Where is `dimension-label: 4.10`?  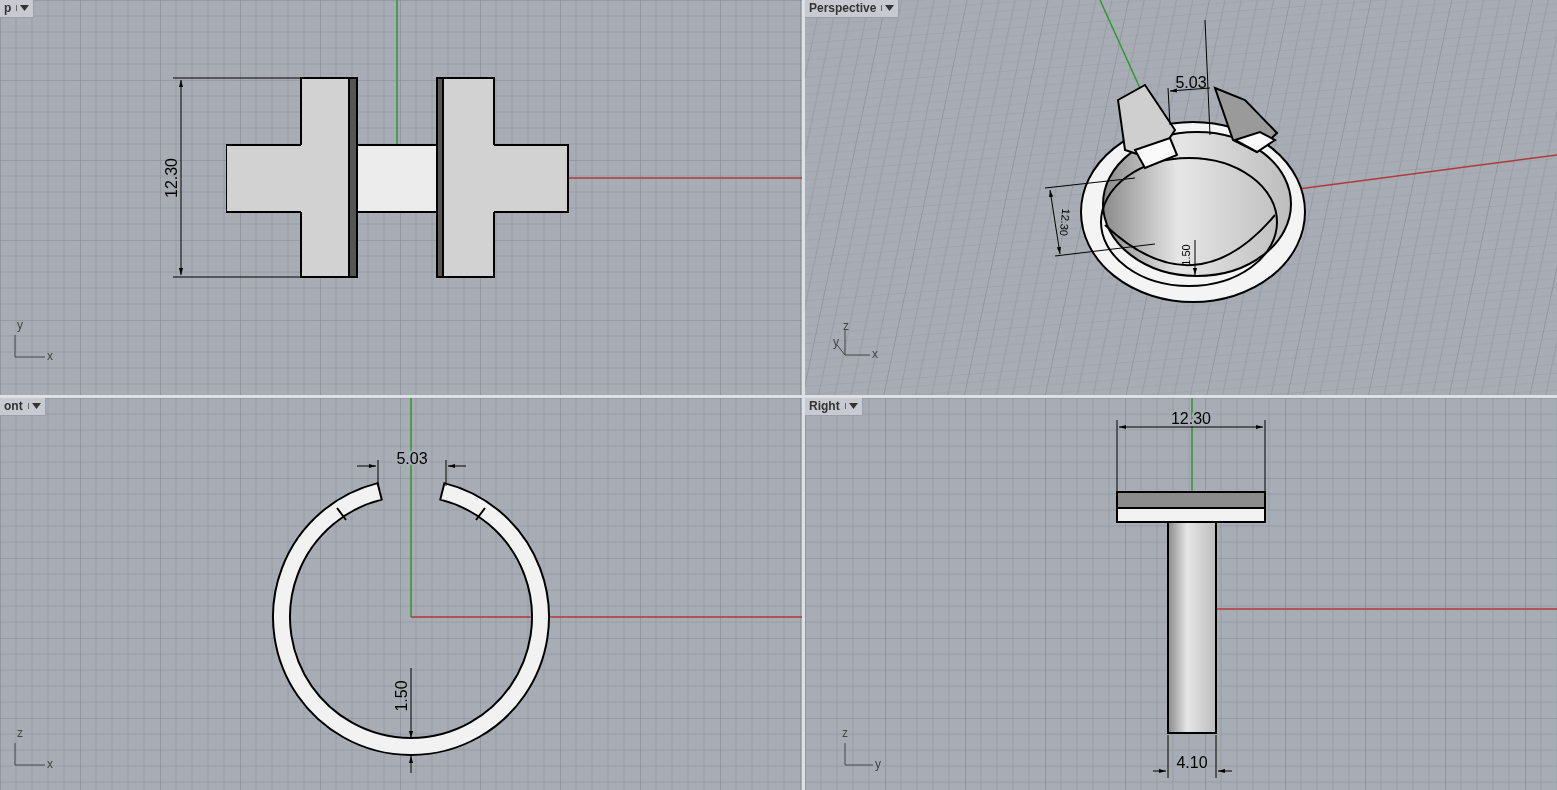 dimension-label: 4.10 is located at coordinates (1192, 762).